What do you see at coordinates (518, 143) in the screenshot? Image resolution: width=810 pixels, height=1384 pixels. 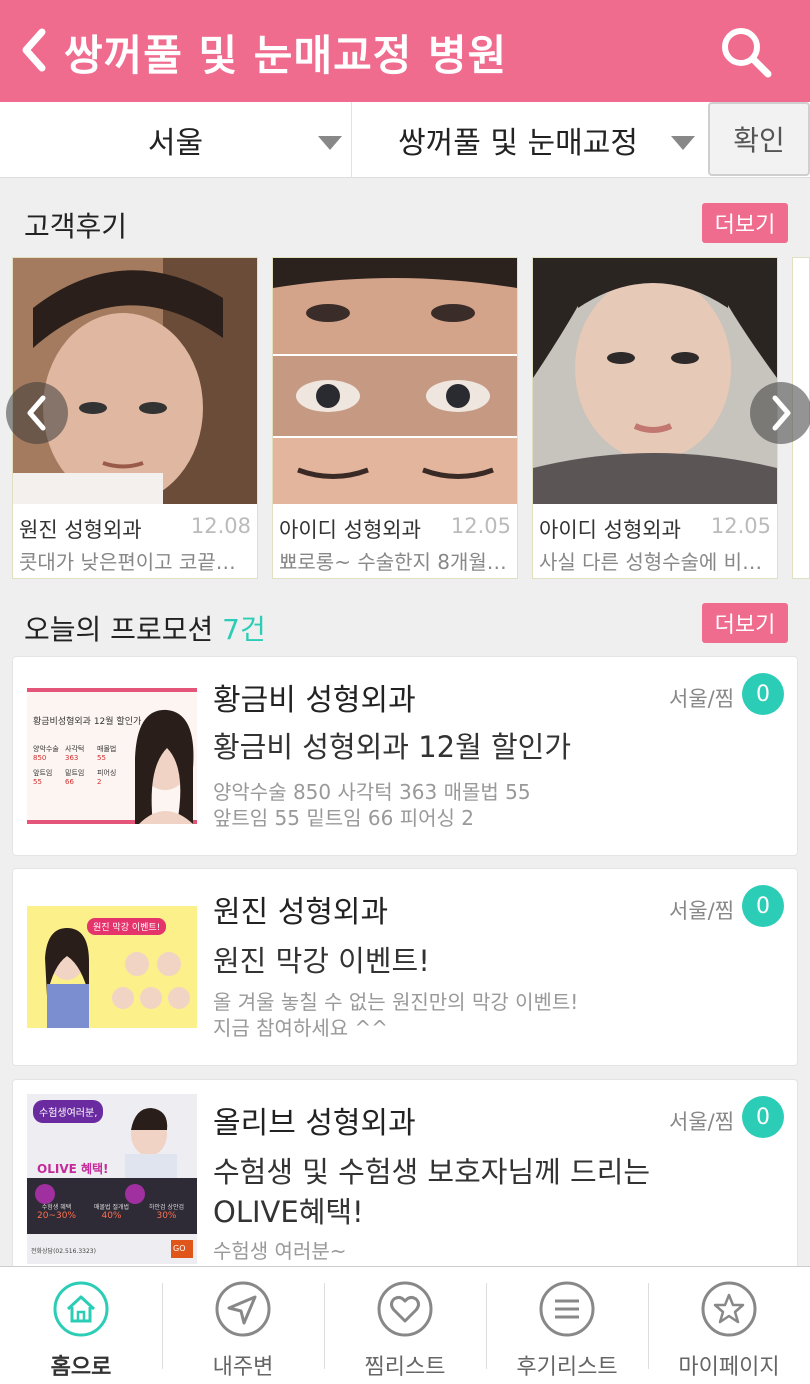 I see `category-value: 쌍꺼풀 및 눈매교정` at bounding box center [518, 143].